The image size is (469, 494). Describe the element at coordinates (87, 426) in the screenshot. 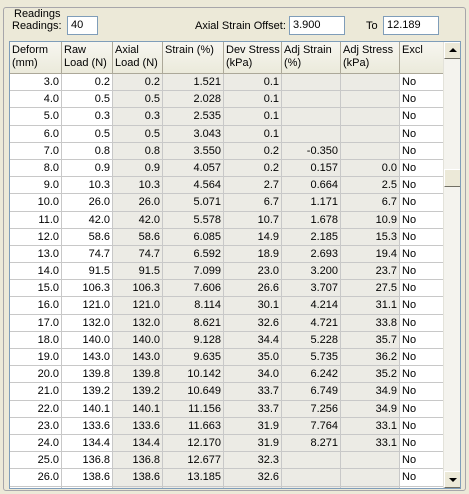

I see `cell-raw-load: 133.6` at that location.